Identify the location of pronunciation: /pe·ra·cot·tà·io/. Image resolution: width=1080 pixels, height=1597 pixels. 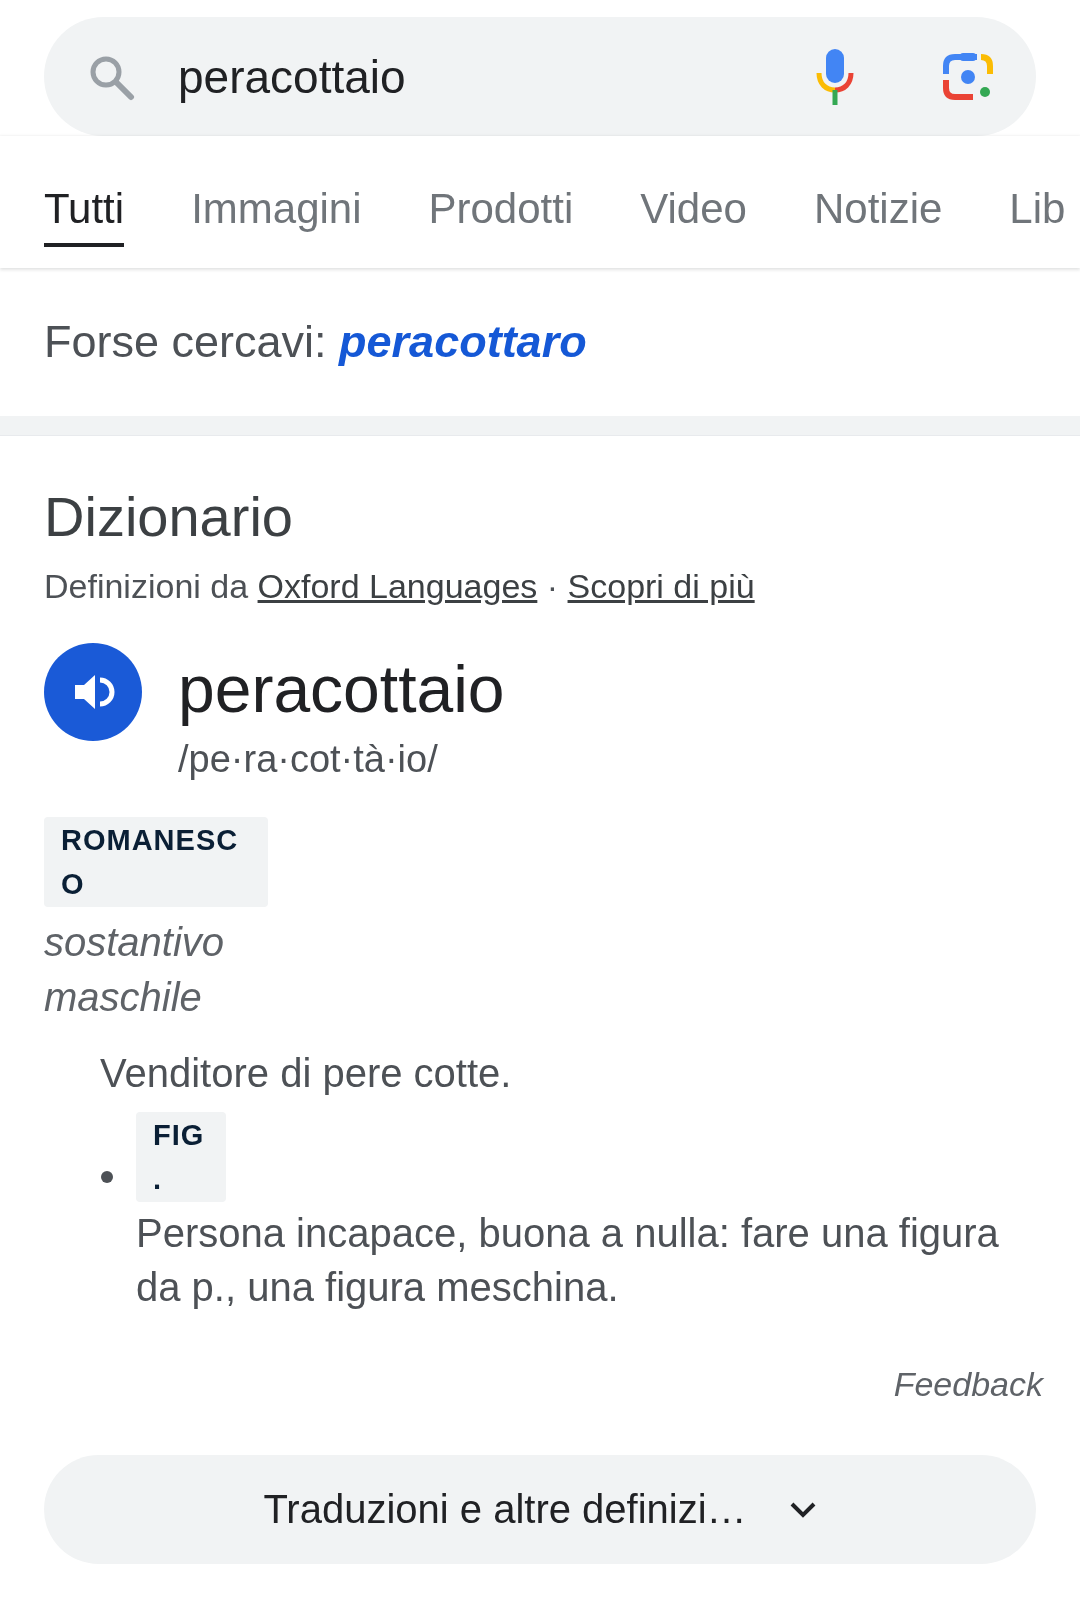
(308, 759).